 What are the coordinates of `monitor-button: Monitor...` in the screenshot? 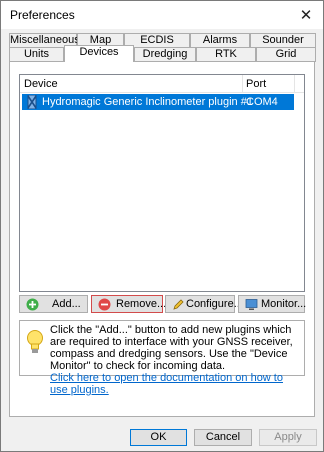 It's located at (272, 304).